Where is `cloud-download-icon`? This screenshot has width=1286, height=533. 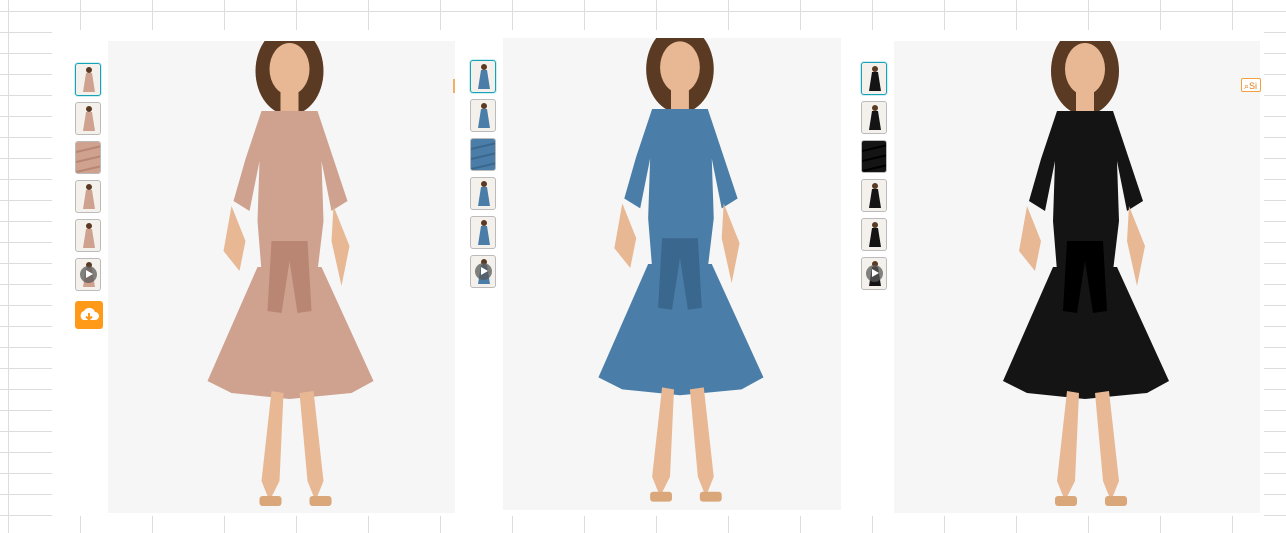
cloud-download-icon is located at coordinates (89, 314).